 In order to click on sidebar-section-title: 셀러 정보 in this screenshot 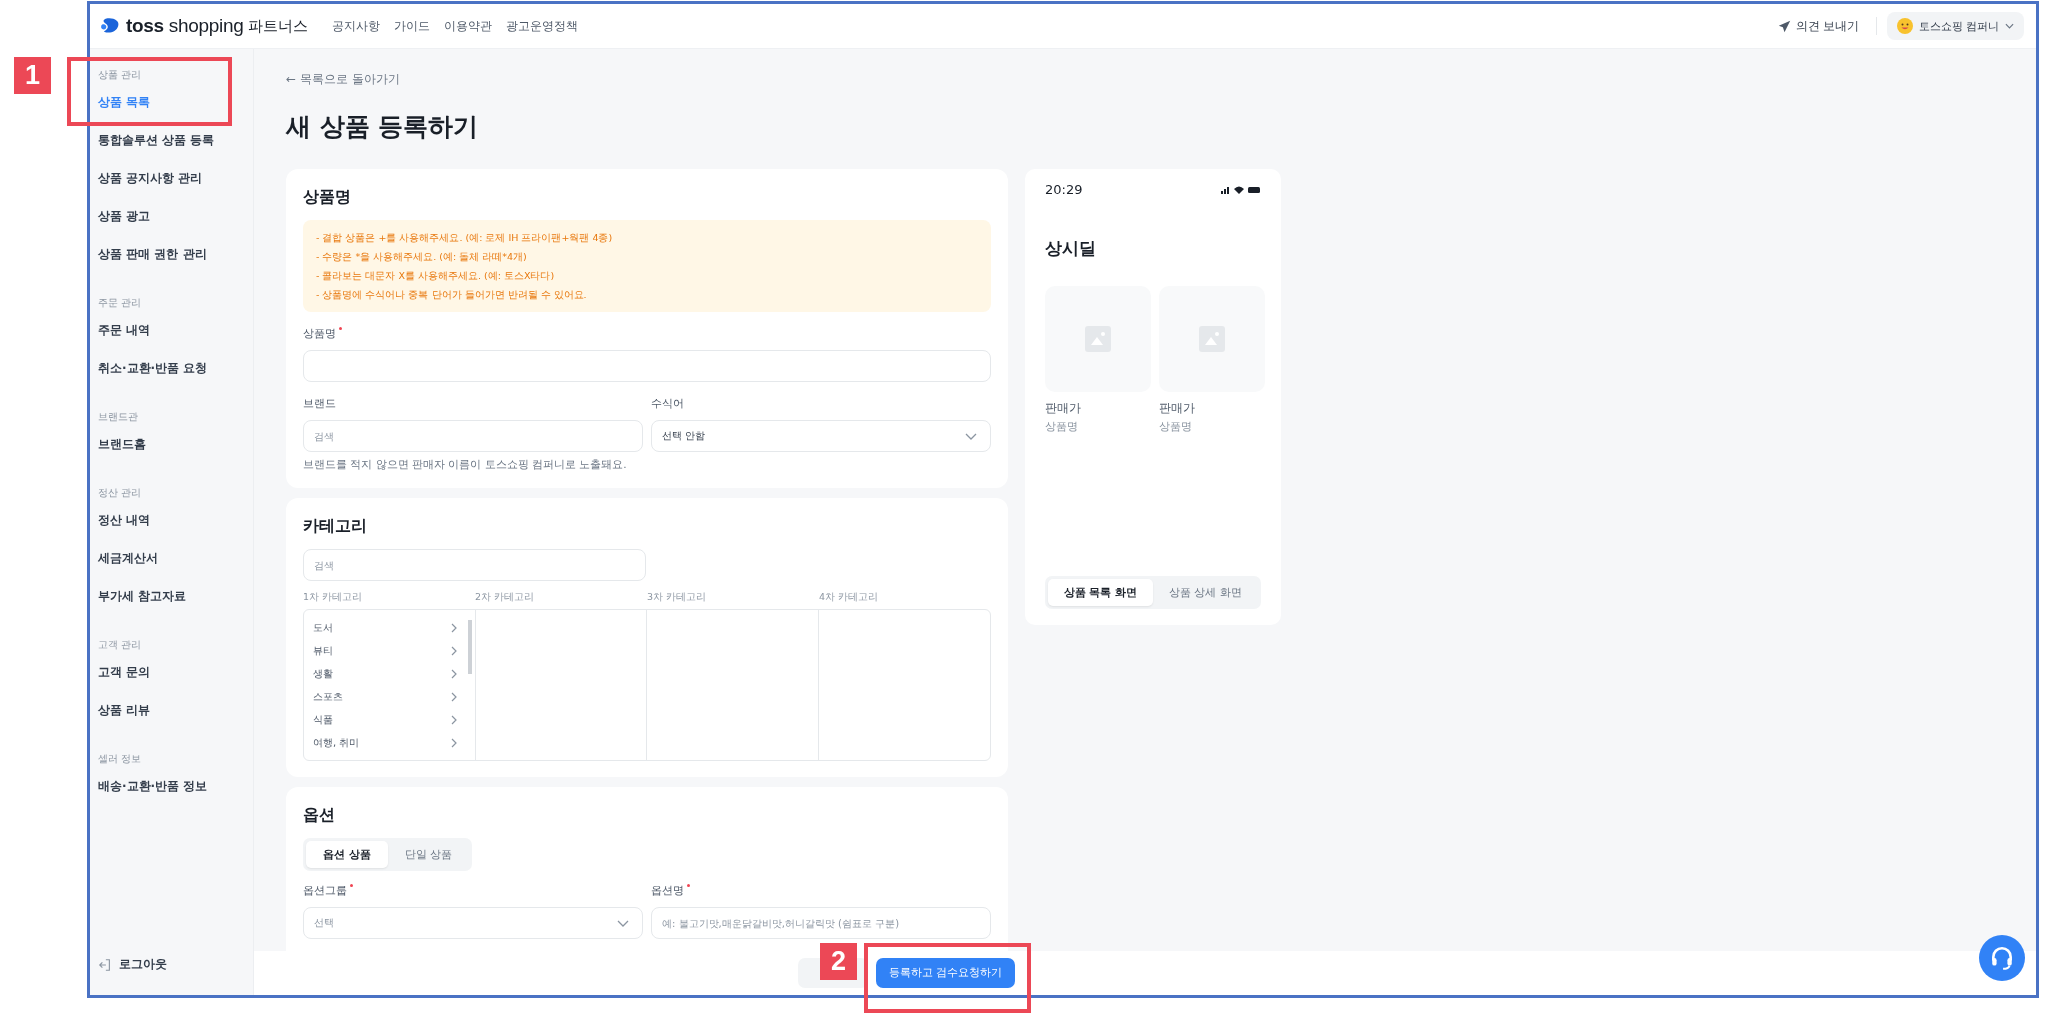, I will do `click(120, 759)`.